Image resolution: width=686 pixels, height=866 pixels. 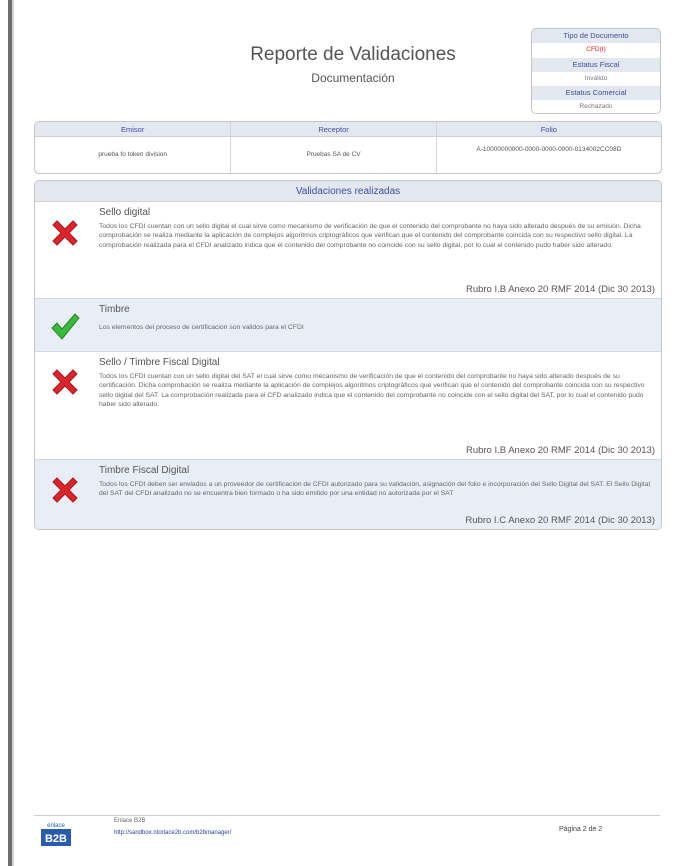 What do you see at coordinates (581, 829) in the screenshot?
I see `footer-page-number: Página 2 de 2` at bounding box center [581, 829].